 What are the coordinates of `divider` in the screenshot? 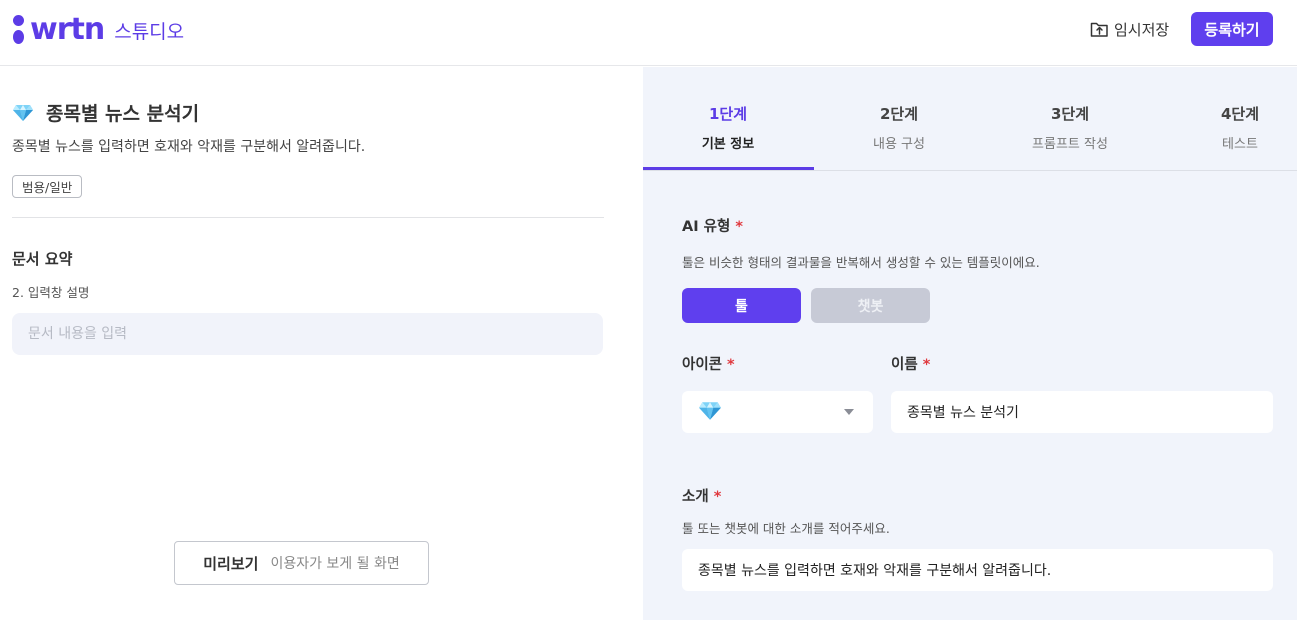 It's located at (308, 217).